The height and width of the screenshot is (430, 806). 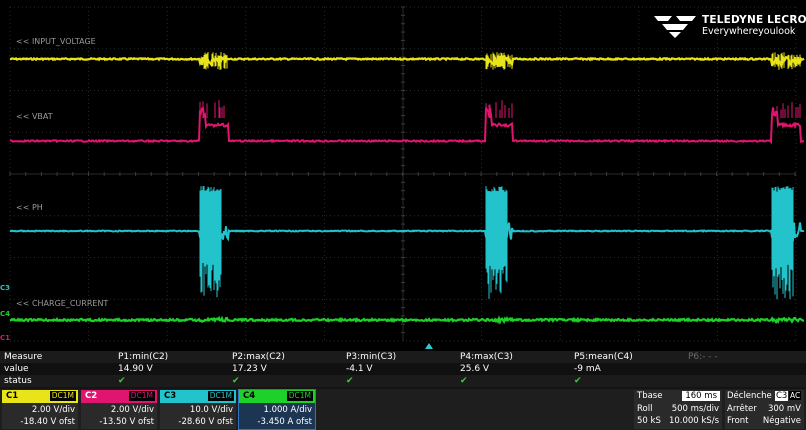 I want to click on trigger-type: Front, so click(x=738, y=421).